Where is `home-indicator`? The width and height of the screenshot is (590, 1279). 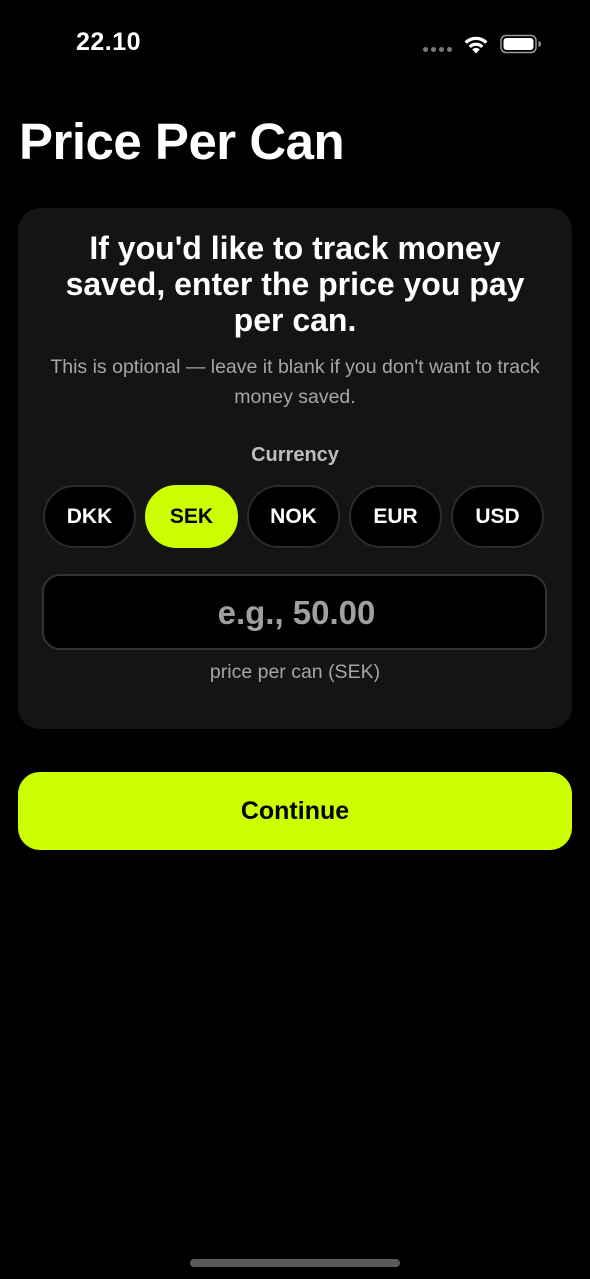
home-indicator is located at coordinates (295, 1263).